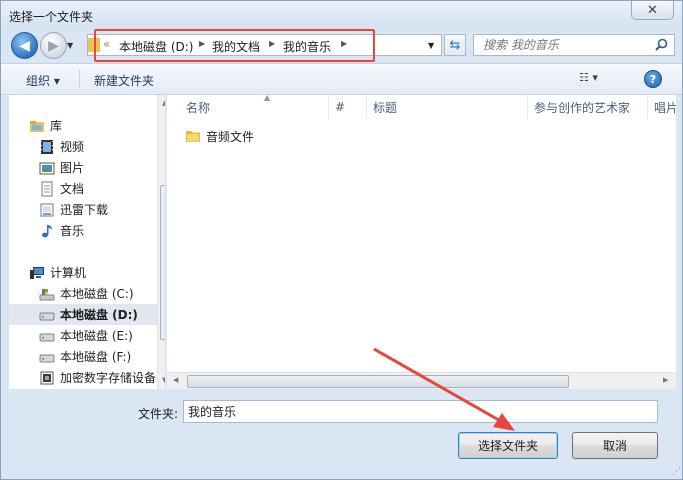 The image size is (683, 480). I want to click on sidebar-item-video: 视频, so click(102, 146).